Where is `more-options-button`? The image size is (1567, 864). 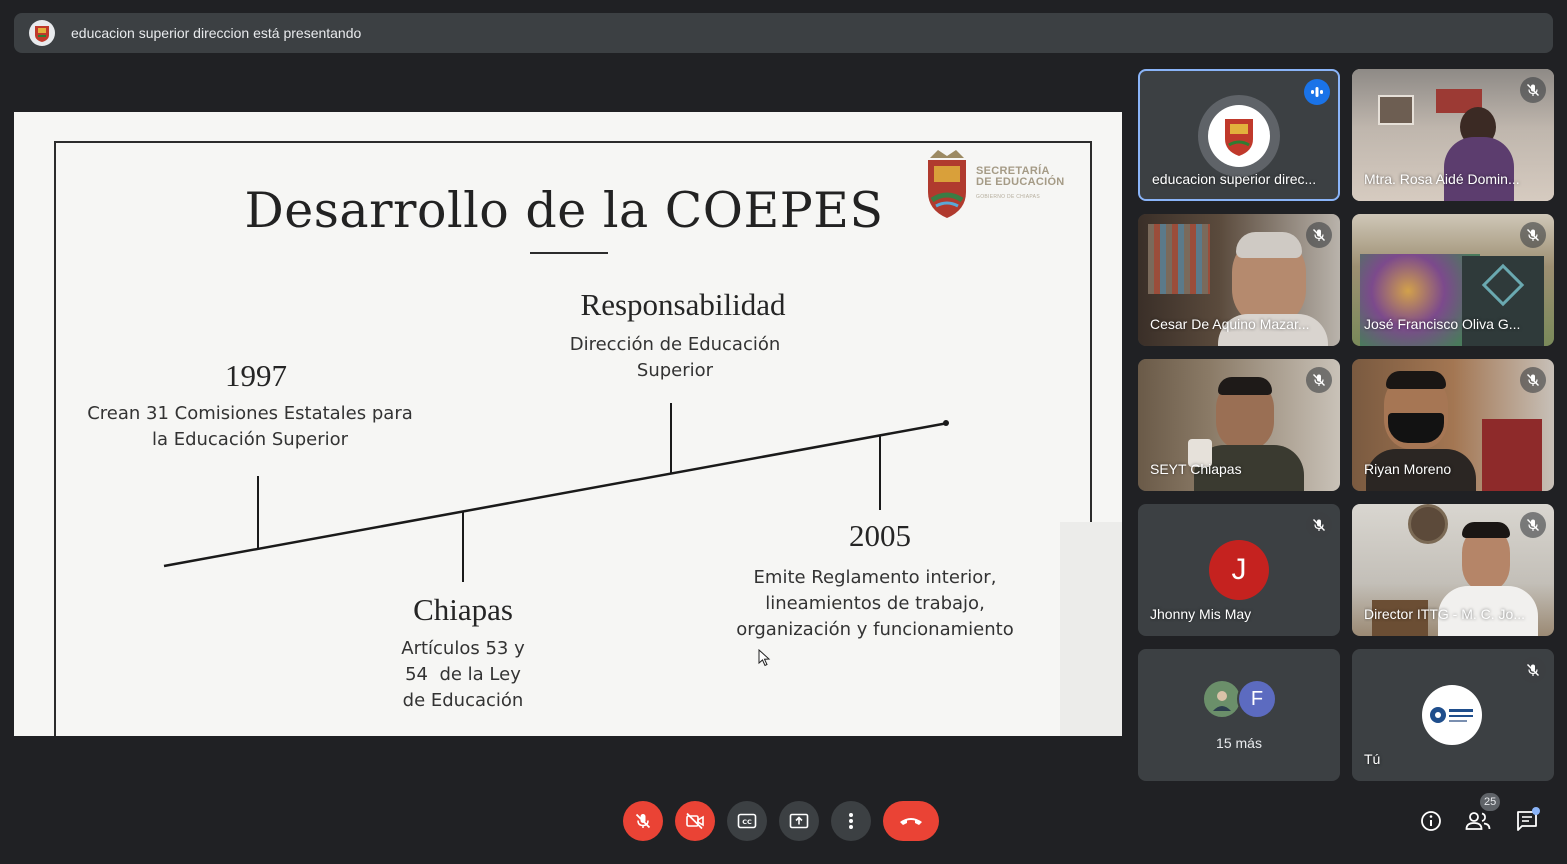 more-options-button is located at coordinates (851, 821).